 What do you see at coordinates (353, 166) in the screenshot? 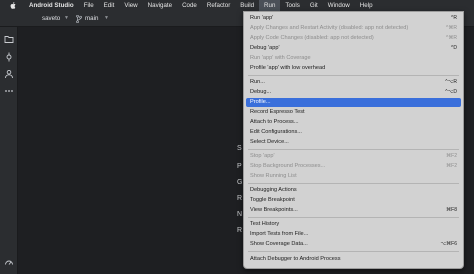
I see `menu-item-stop-background-processes: Stop Background Processes... ⌘F2` at bounding box center [353, 166].